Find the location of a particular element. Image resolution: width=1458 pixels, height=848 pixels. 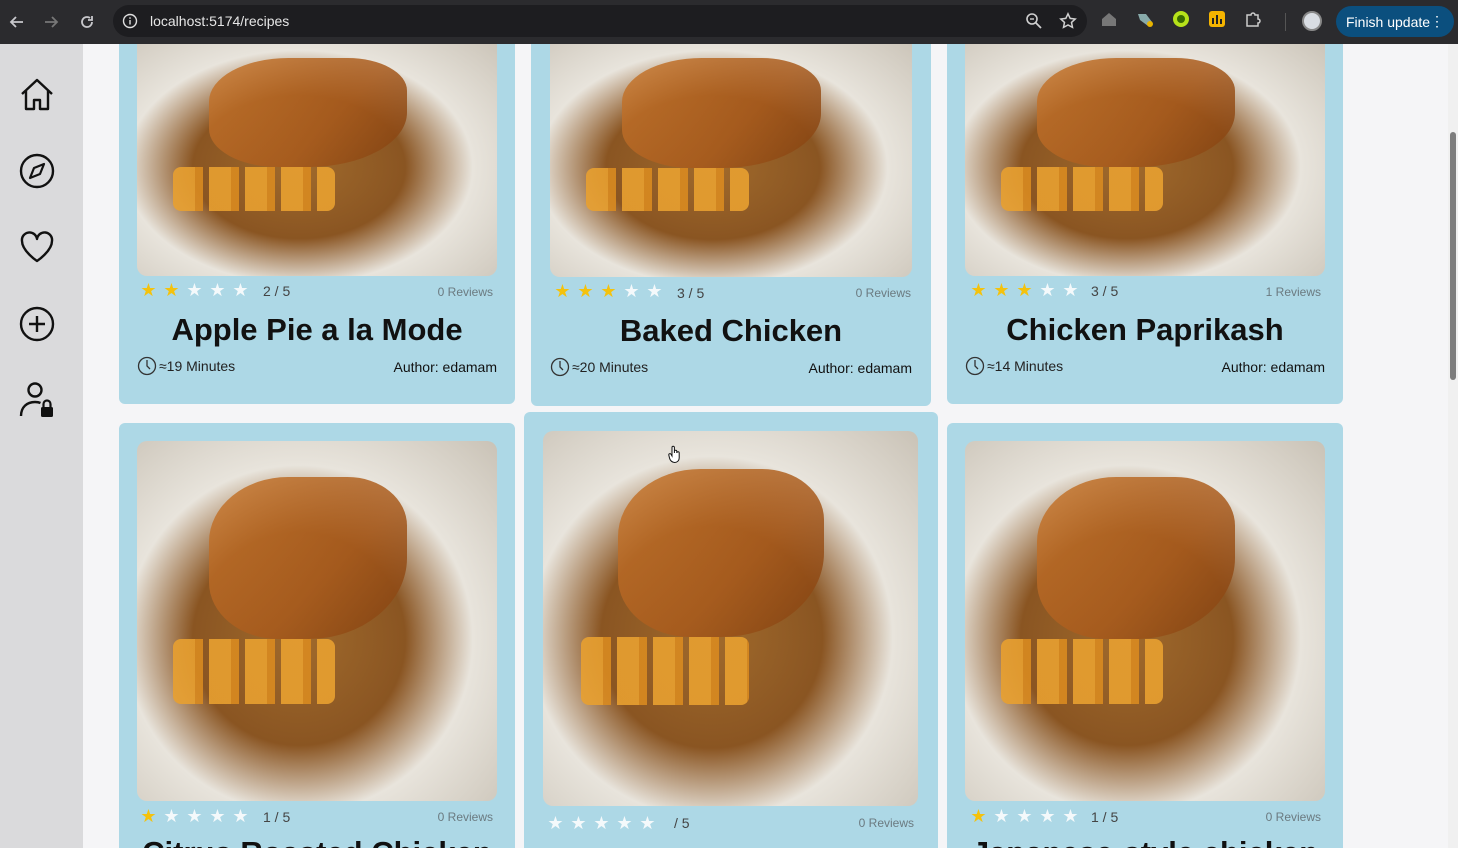

cook-time-text: ≈14 Minutes is located at coordinates (1025, 366).